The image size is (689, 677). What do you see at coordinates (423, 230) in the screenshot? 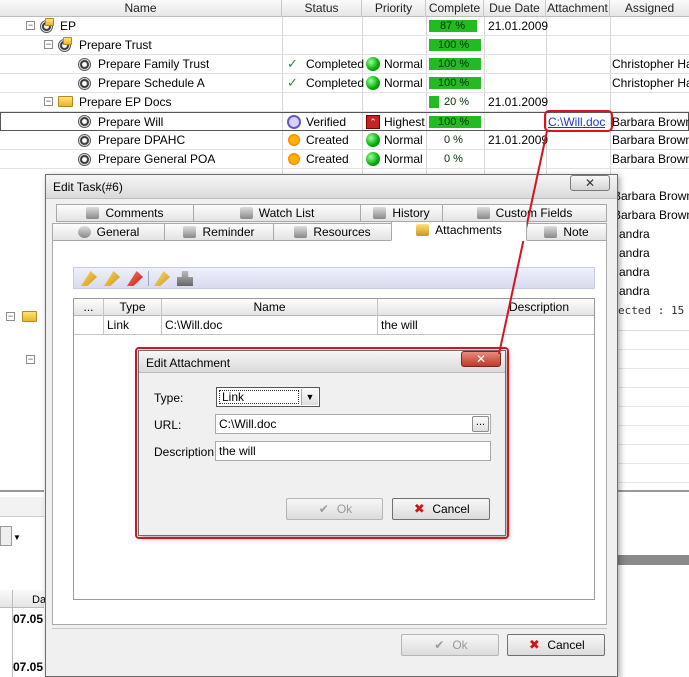
I see `attachment-icon` at bounding box center [423, 230].